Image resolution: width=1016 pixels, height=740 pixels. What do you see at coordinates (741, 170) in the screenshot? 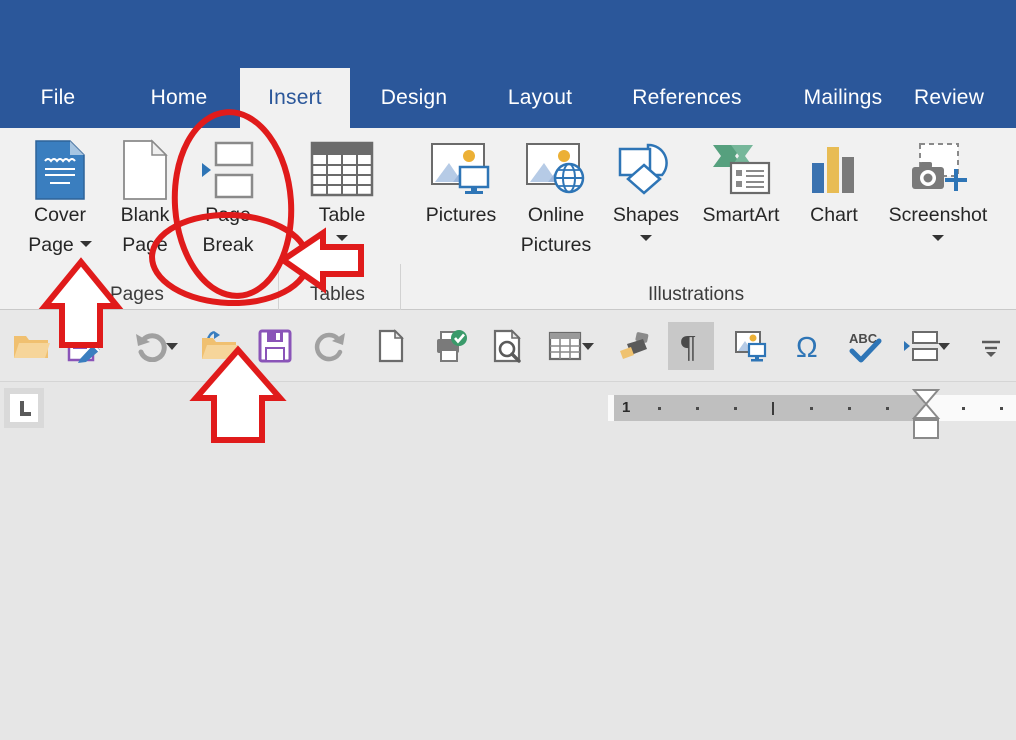
I see `smartart-icon` at bounding box center [741, 170].